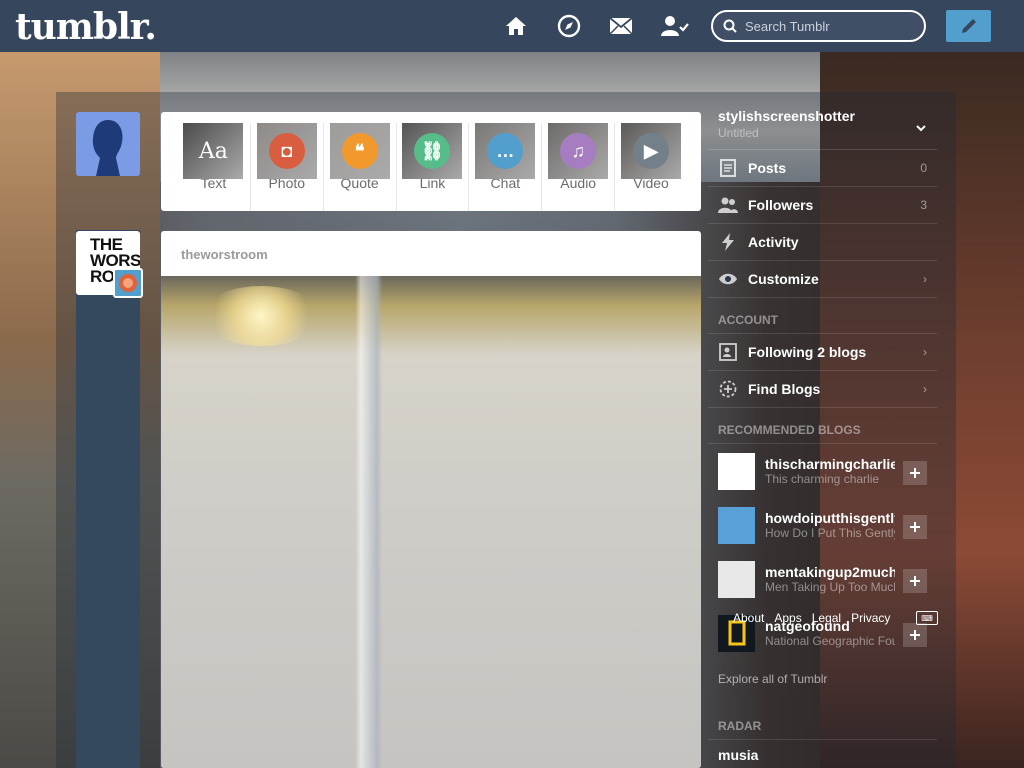 Image resolution: width=1024 pixels, height=768 pixels. Describe the element at coordinates (728, 389) in the screenshot. I see `find-blogs-icon` at that location.